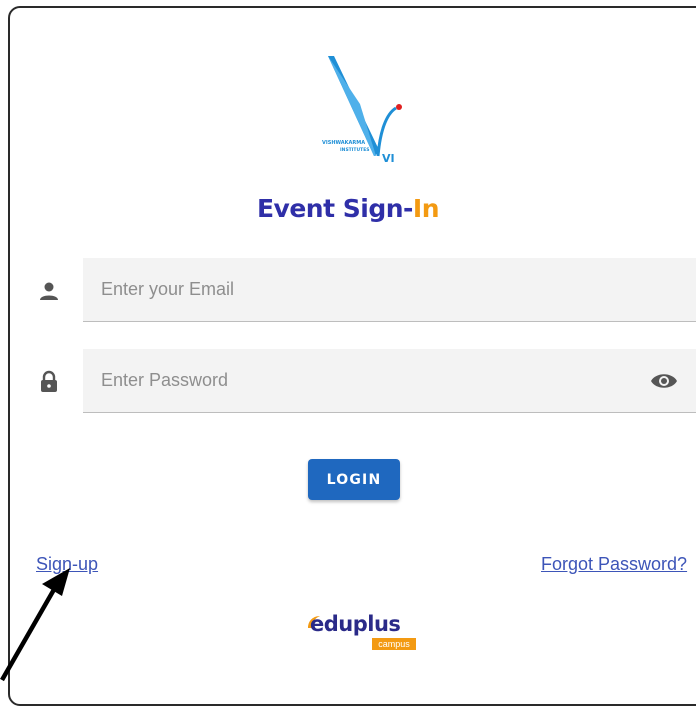  Describe the element at coordinates (355, 624) in the screenshot. I see `eduplus-wordmark: eduplus` at that location.